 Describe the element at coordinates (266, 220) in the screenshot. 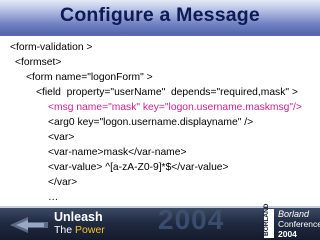

I see `borland-vertical-text: BORLAND` at that location.